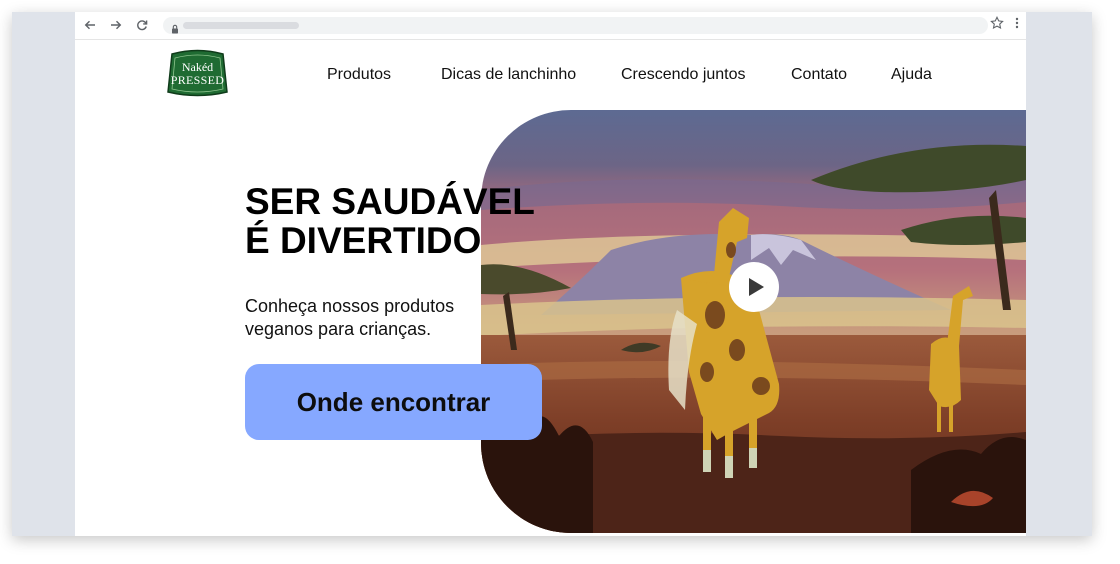  Describe the element at coordinates (350, 306) in the screenshot. I see `hero-subtitle-line-1: Conheça nossos produtos` at that location.